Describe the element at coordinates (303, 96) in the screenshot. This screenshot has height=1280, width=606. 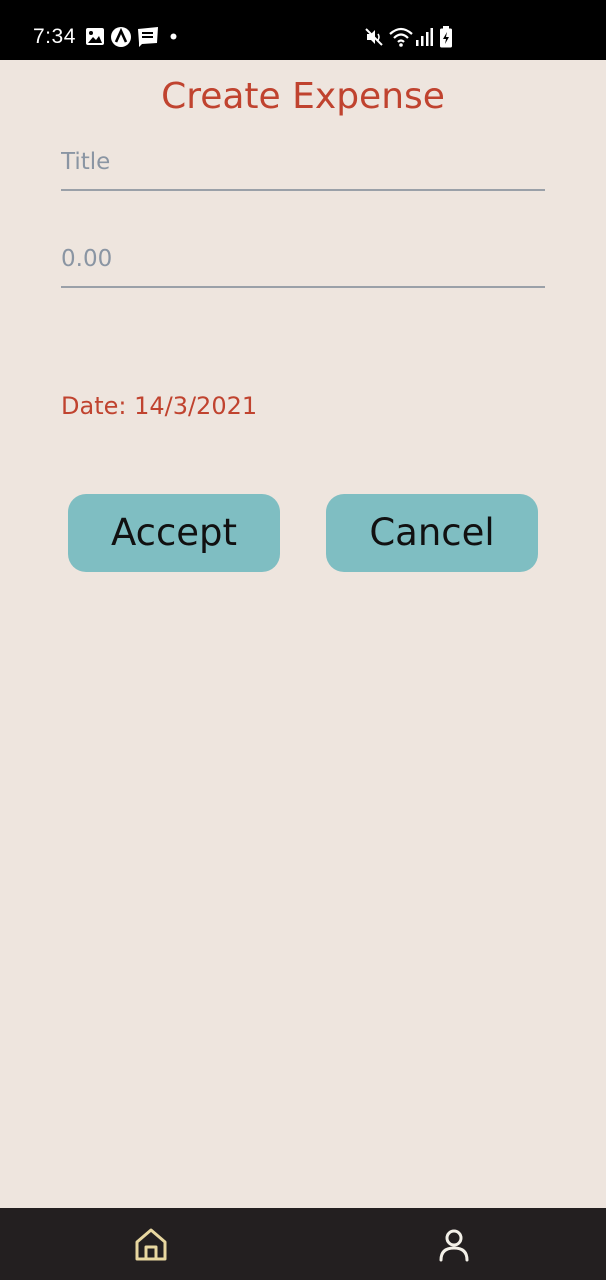
I see `page-title: Create Expense` at that location.